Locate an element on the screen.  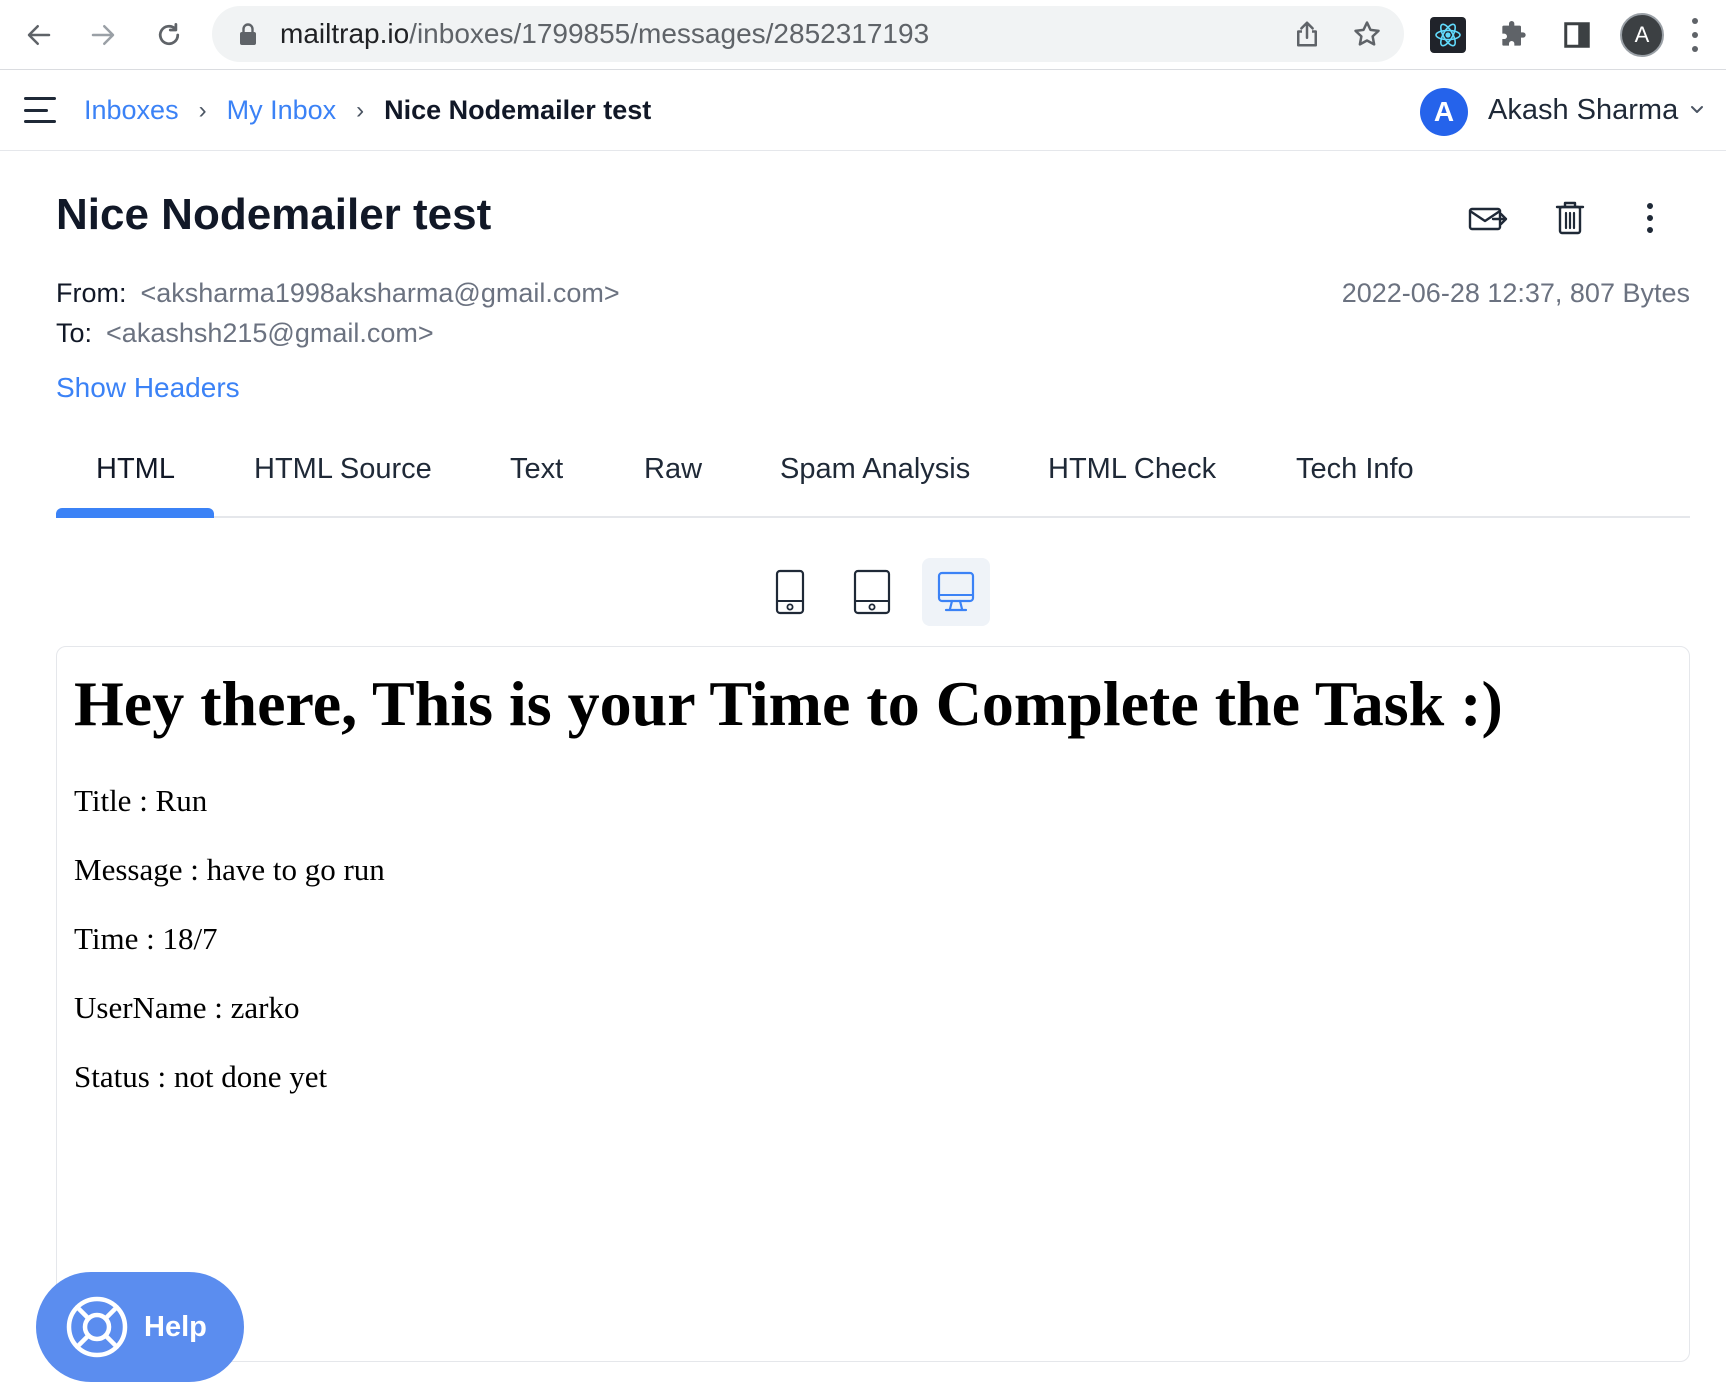
from-address: <aksharma1998aksharma@gmail.com> is located at coordinates (380, 293).